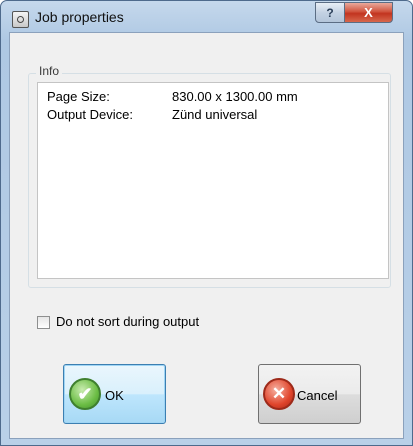  I want to click on no-sort-label: Do not sort during output, so click(127, 321).